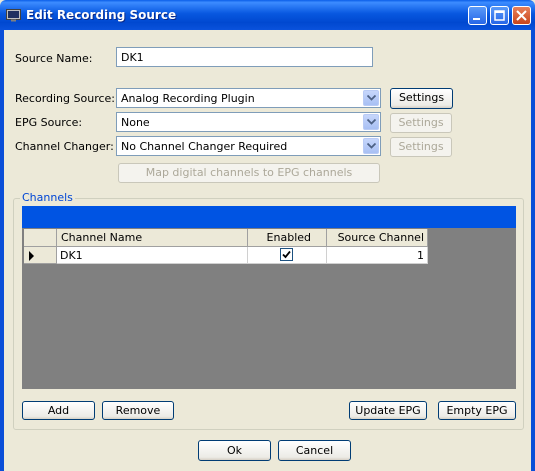 This screenshot has height=471, width=535. I want to click on ok-button: Ok, so click(234, 450).